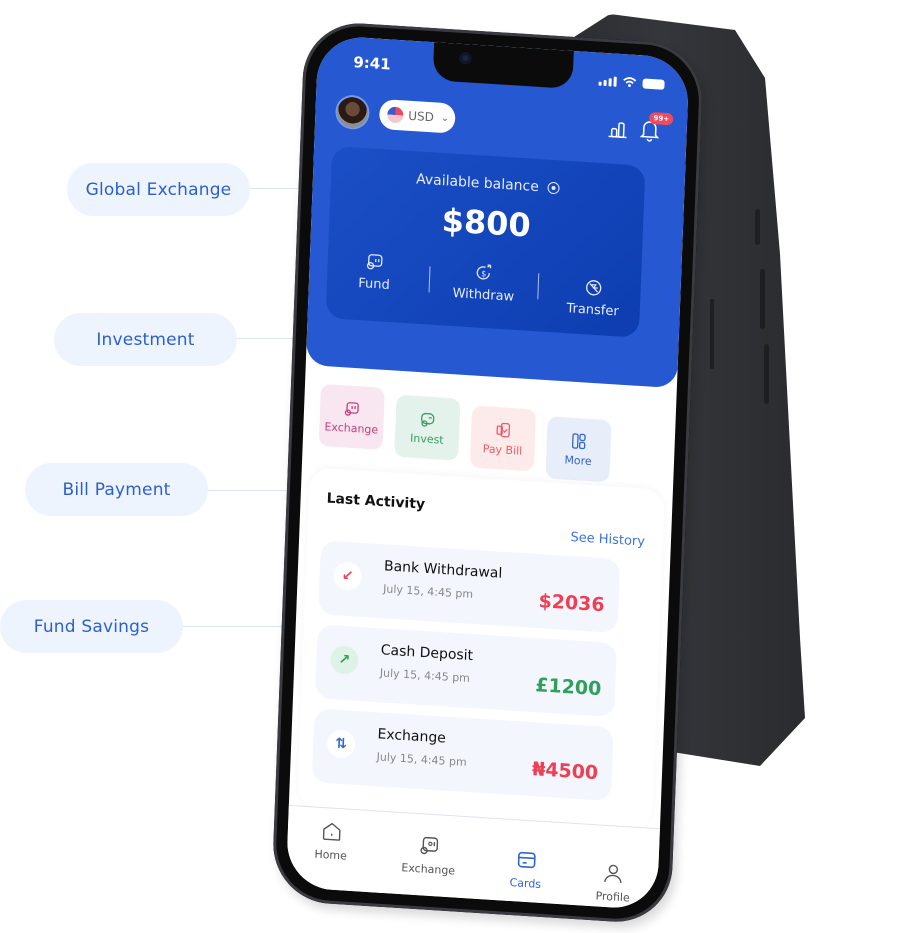 Image resolution: width=914 pixels, height=933 pixels. I want to click on stats-icon, so click(617, 129).